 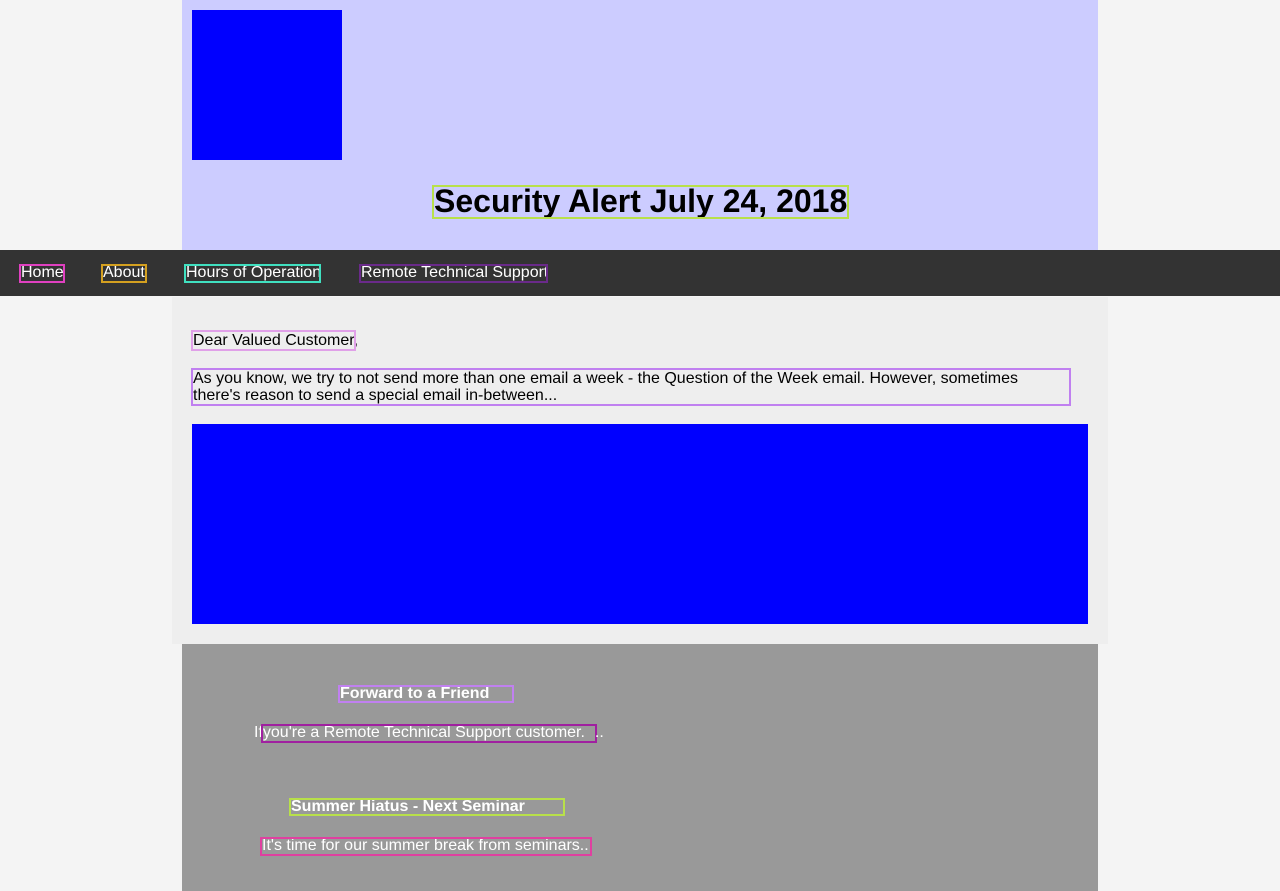 I want to click on greeting: Dear Valued Customer,, so click(x=275, y=340).